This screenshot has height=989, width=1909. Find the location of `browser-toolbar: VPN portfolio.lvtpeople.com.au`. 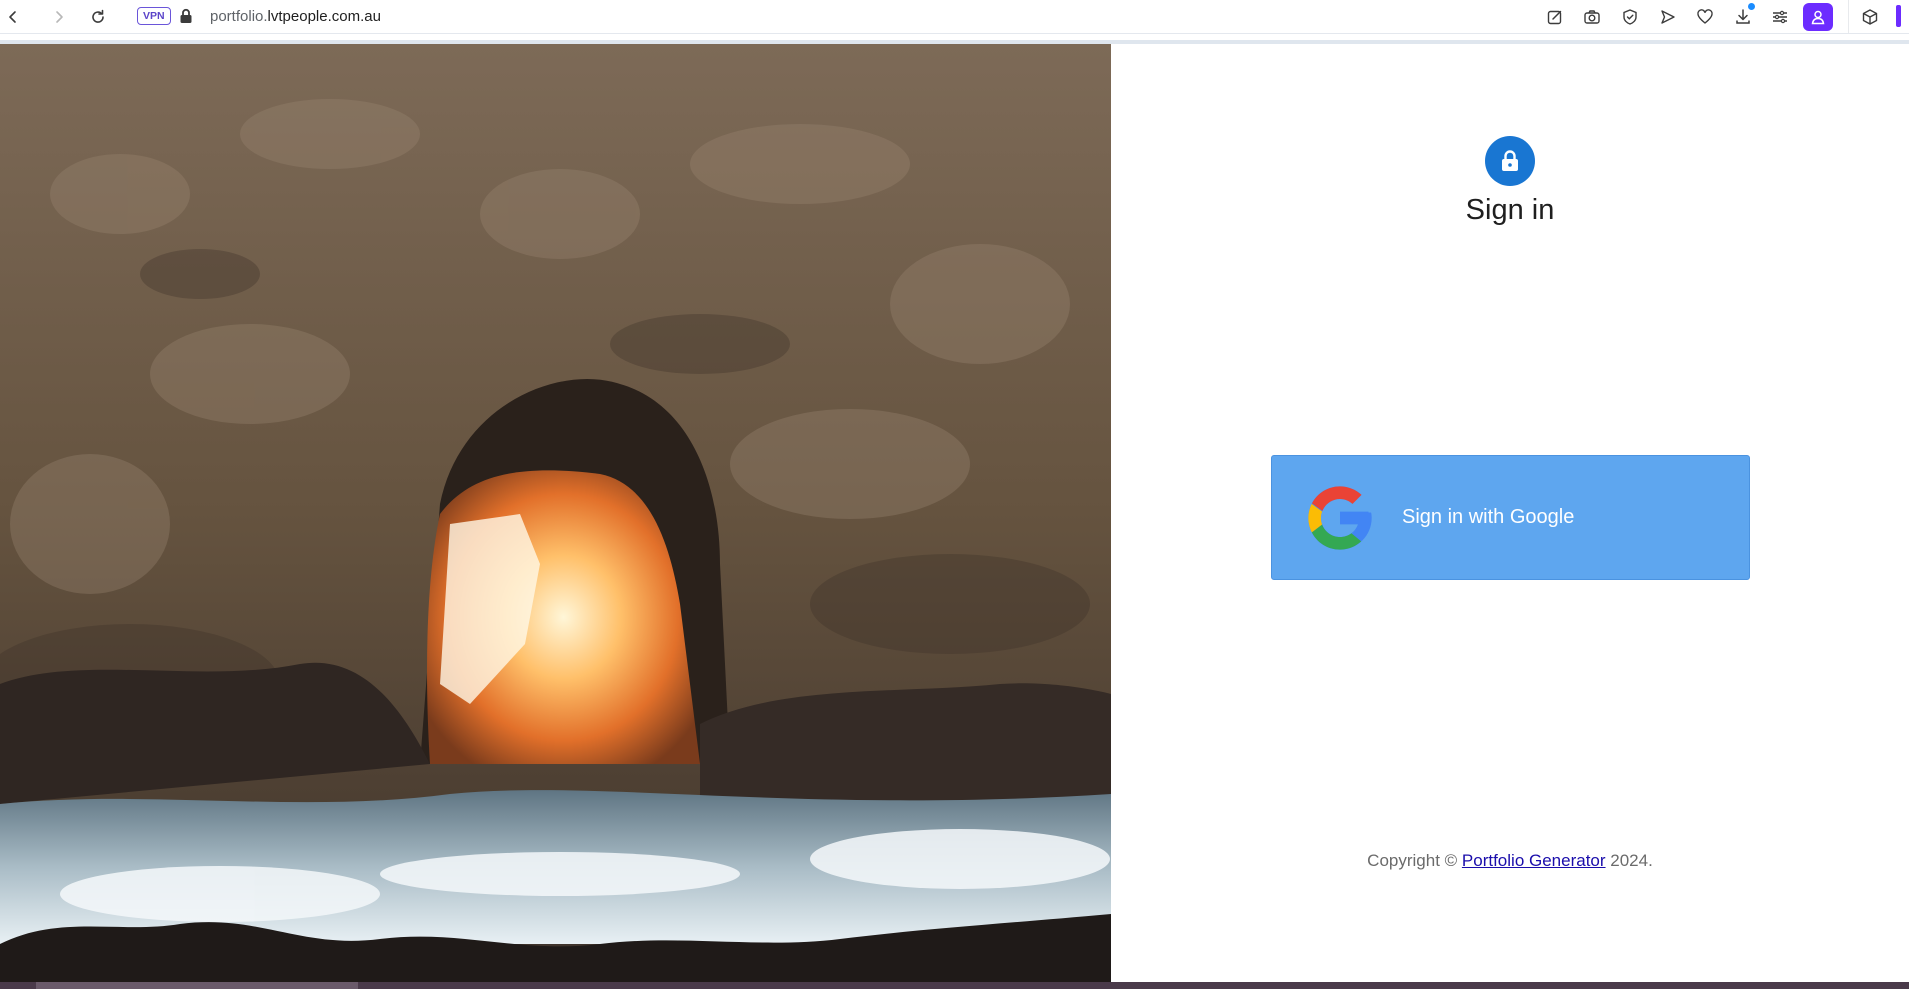

browser-toolbar: VPN portfolio.lvtpeople.com.au is located at coordinates (954, 17).